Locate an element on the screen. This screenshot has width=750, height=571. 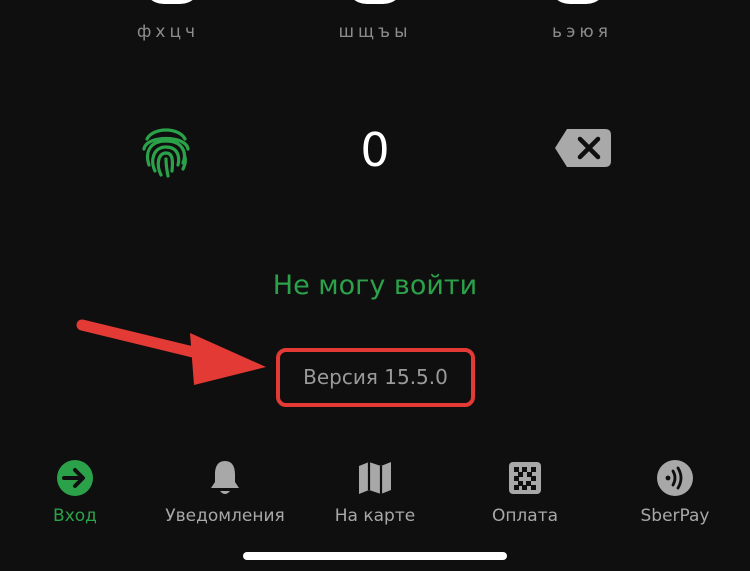
backspace-icon is located at coordinates (583, 148).